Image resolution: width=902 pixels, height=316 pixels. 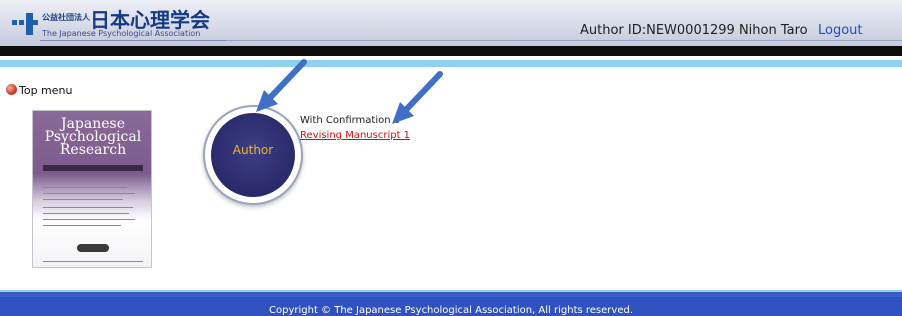 I want to click on revising-manuscript-link: Revising Manuscript 1, so click(x=355, y=135).